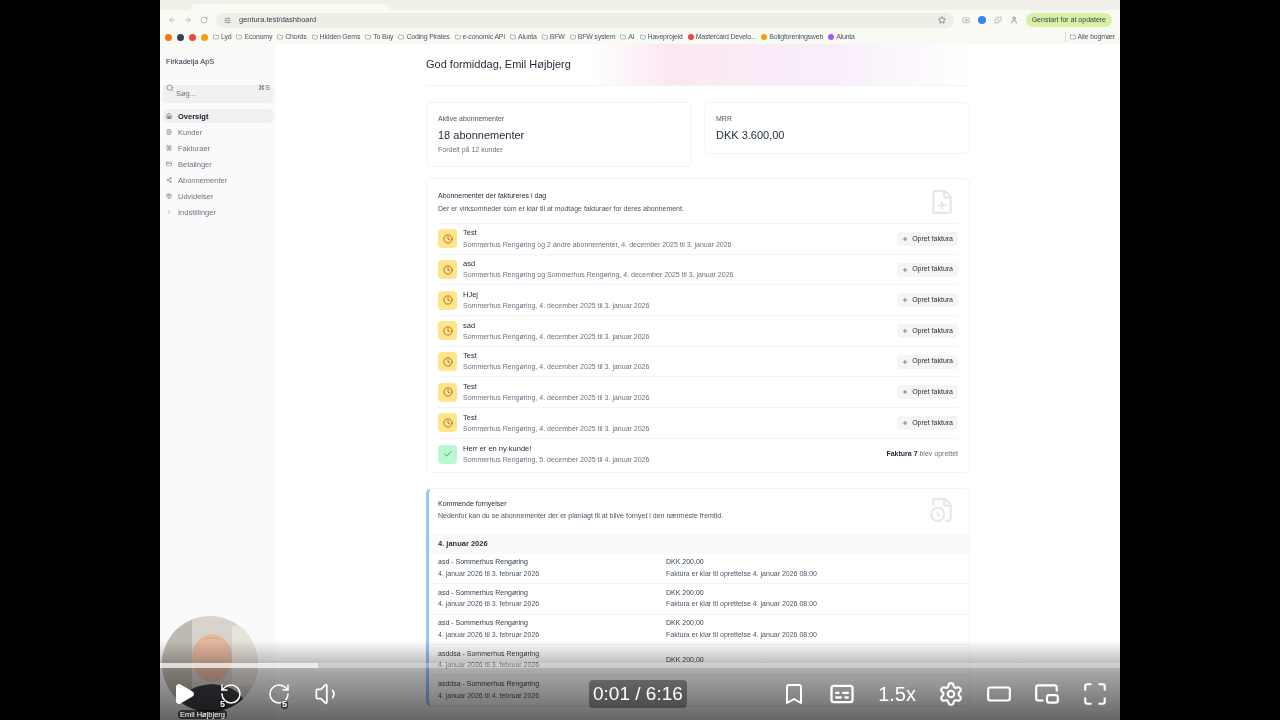  What do you see at coordinates (180, 37) in the screenshot?
I see `favicon-icon` at bounding box center [180, 37].